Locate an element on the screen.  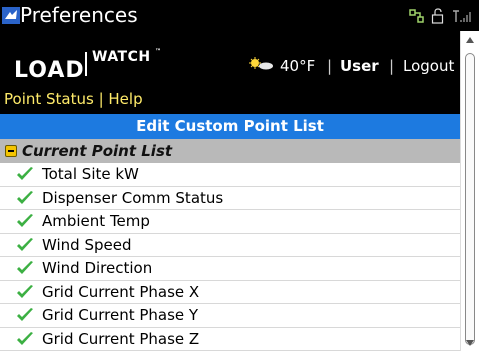
nav-links: Point Status | Help is located at coordinates (73, 99).